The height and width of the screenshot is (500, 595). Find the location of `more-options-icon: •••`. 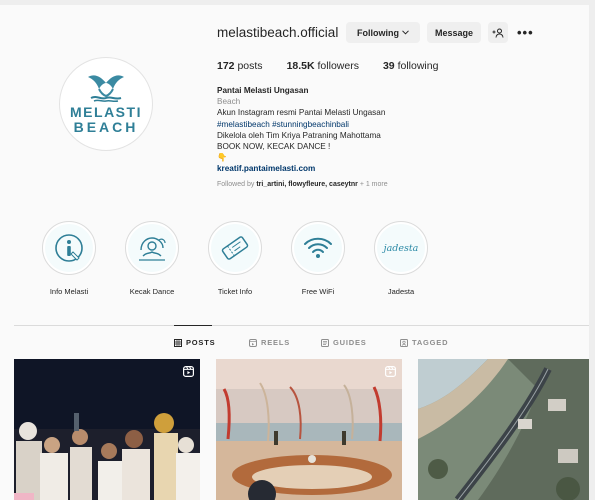

more-options-icon: ••• is located at coordinates (525, 32).